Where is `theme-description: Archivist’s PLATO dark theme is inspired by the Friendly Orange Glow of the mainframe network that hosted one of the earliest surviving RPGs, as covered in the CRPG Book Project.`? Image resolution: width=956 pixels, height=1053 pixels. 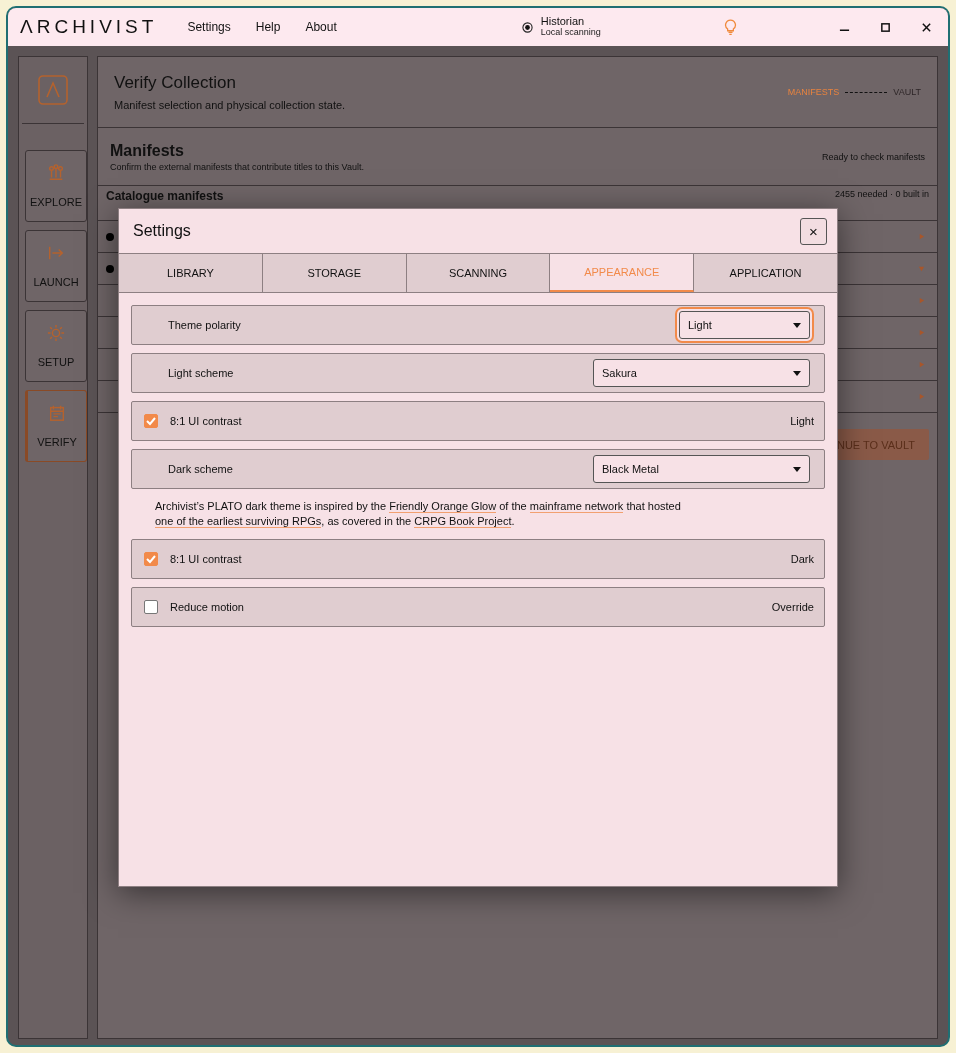 theme-description: Archivist’s PLATO dark theme is inspired by the Friendly Orange Glow of the mainframe network that hosted one of the earliest surviving RPGs, as covered in the CRPG Book Project. is located at coordinates (418, 514).